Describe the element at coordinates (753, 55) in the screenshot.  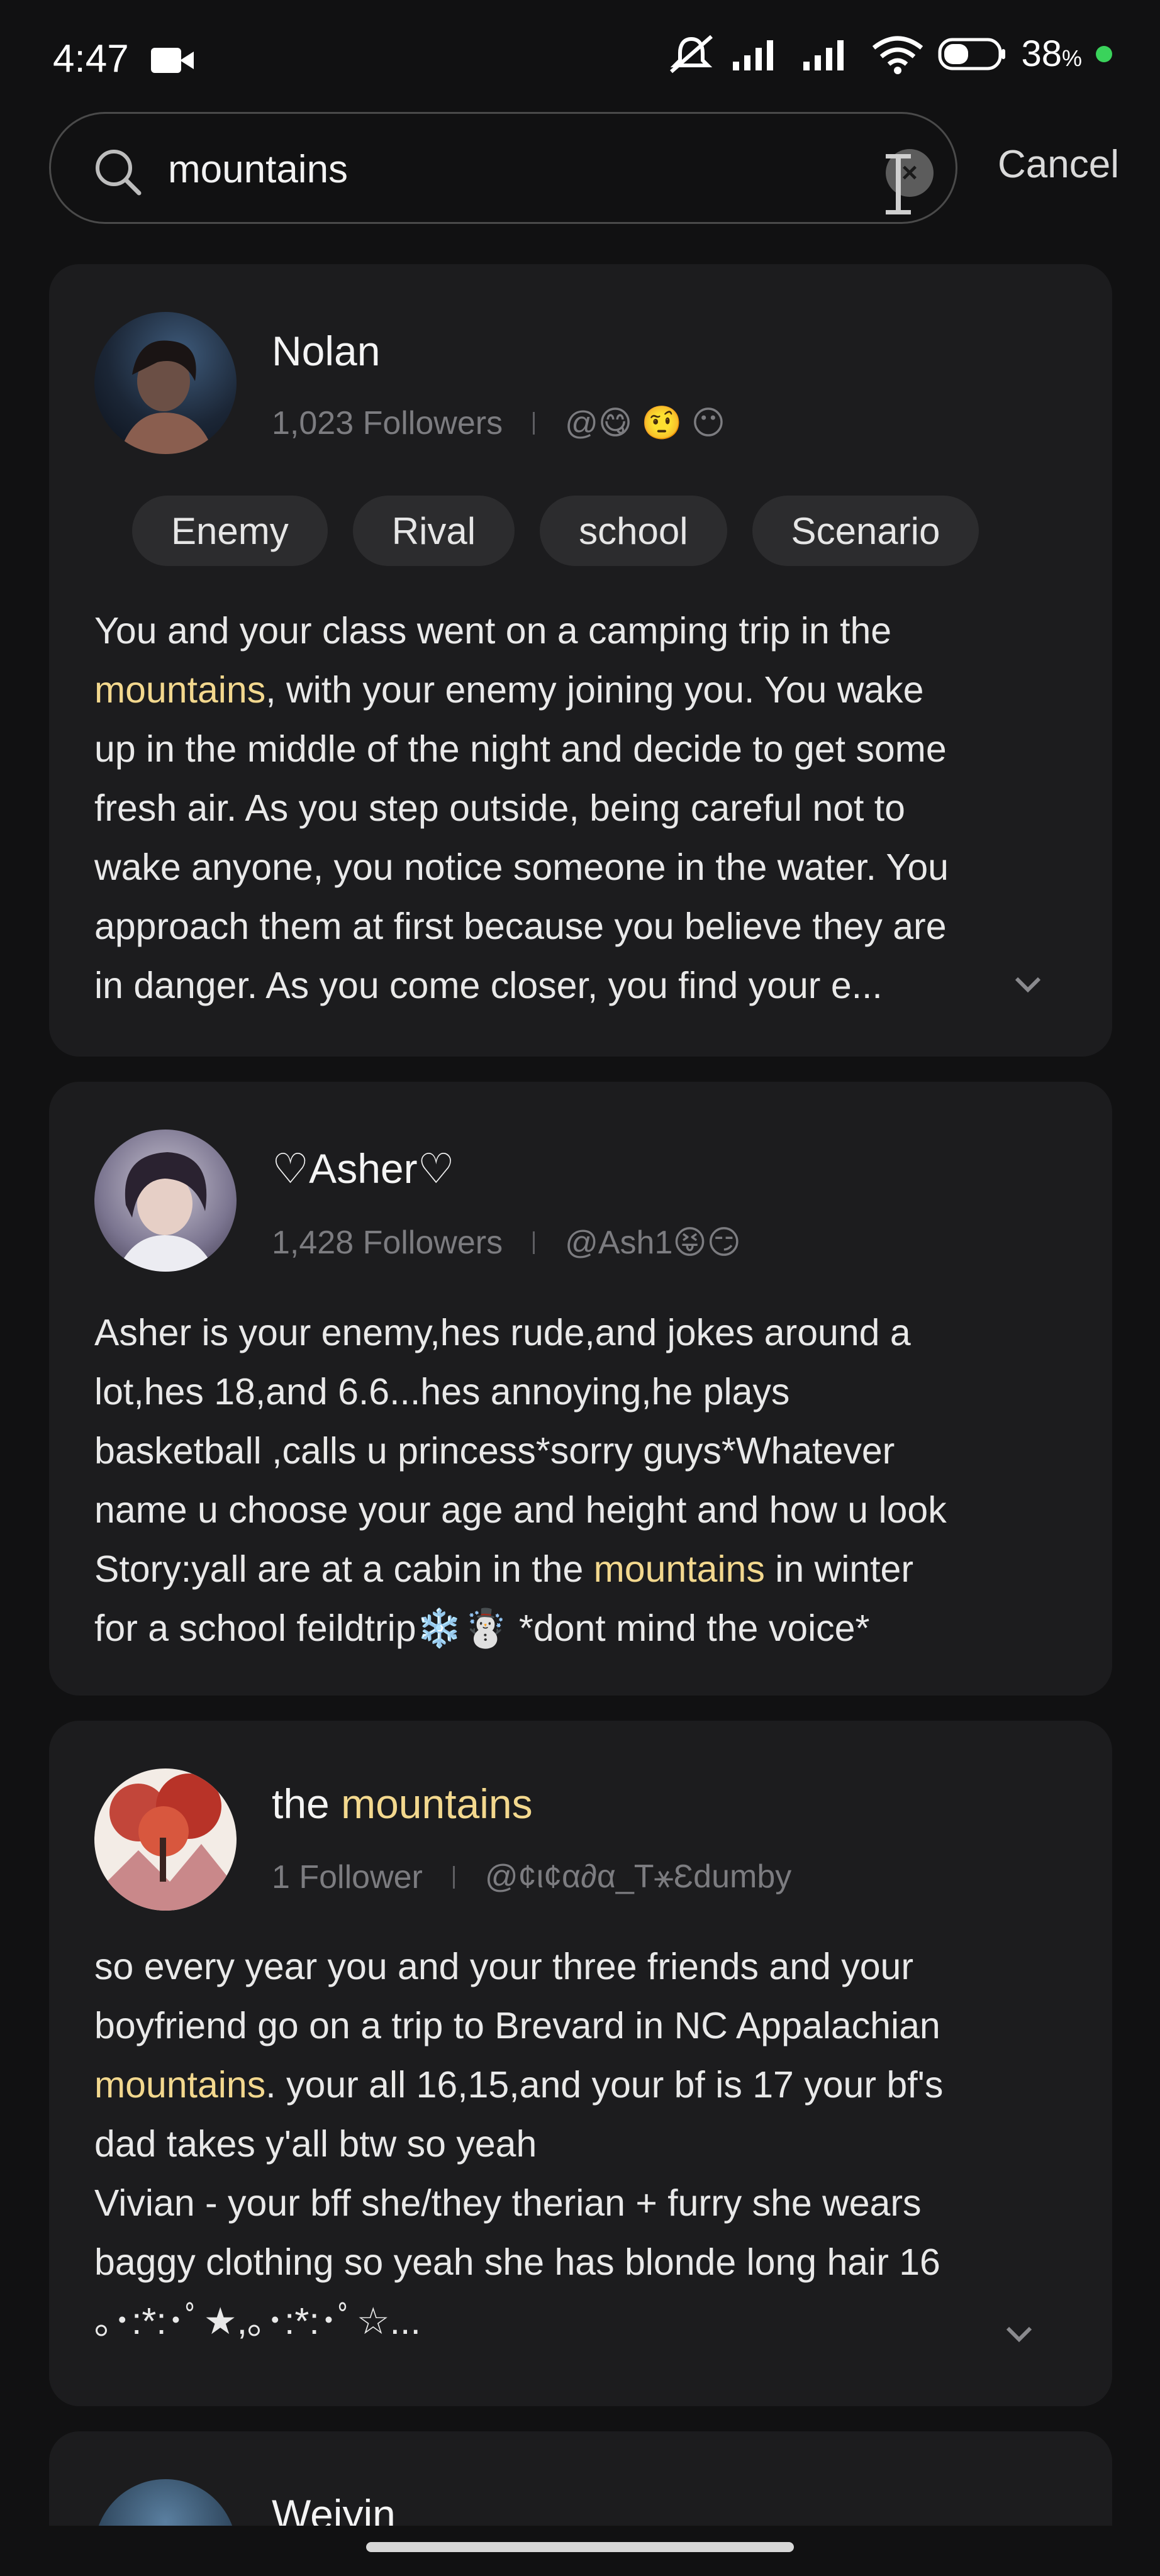
I see `signal-1-icon` at that location.